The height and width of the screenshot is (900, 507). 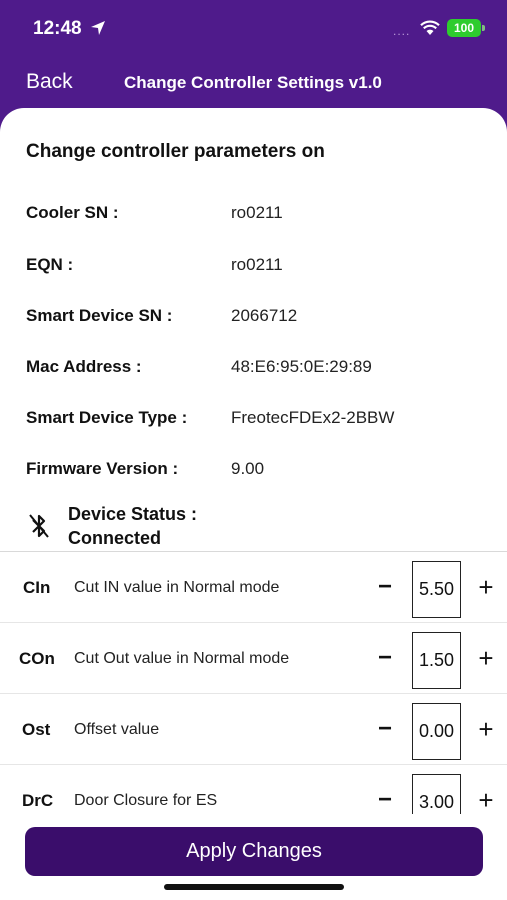 What do you see at coordinates (436, 731) in the screenshot?
I see `param-value-field: 0.00` at bounding box center [436, 731].